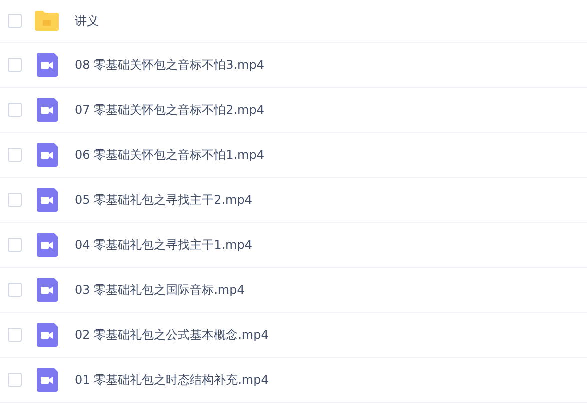 This screenshot has height=403, width=587. Describe the element at coordinates (169, 155) in the screenshot. I see `file-name: 06 零基础关怀包之音标不怕1.mp4` at that location.